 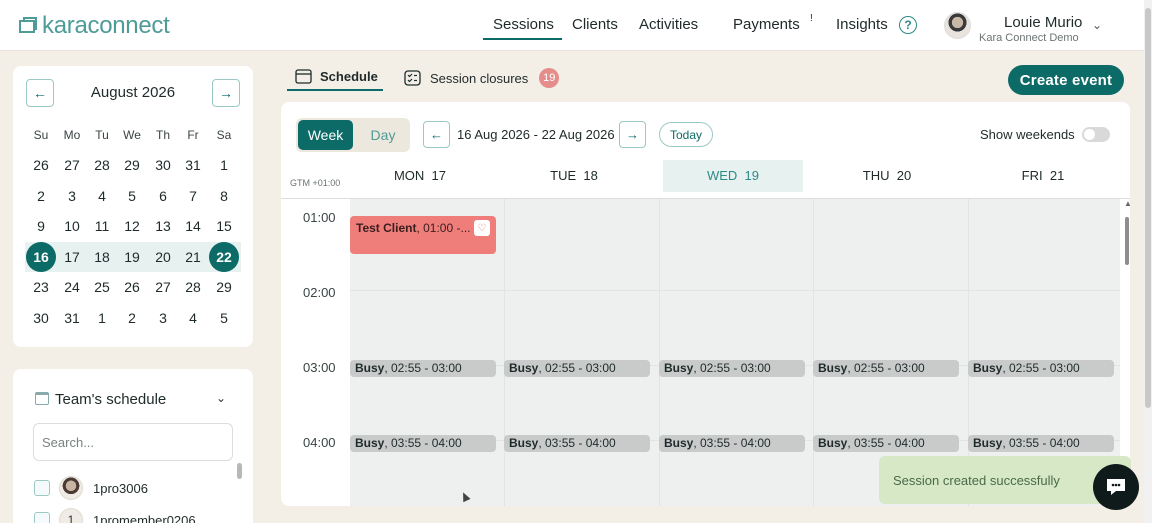 I want to click on member-row: 1 1promember0206, so click(x=115, y=515).